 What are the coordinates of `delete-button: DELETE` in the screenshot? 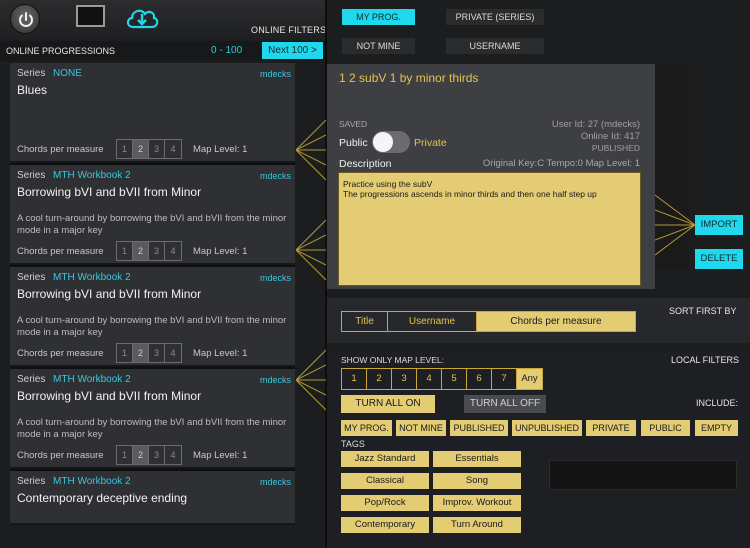 It's located at (719, 259).